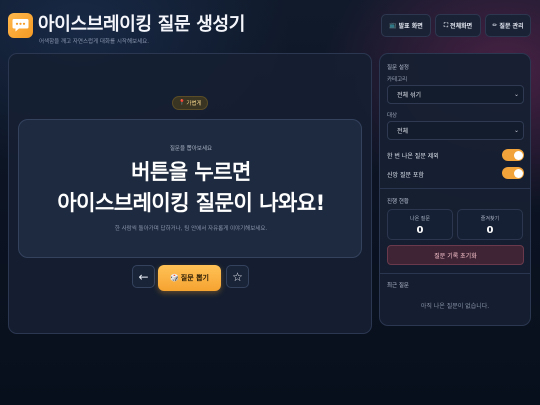 The height and width of the screenshot is (405, 540). Describe the element at coordinates (393, 25) in the screenshot. I see `tv-icon: 📺` at that location.